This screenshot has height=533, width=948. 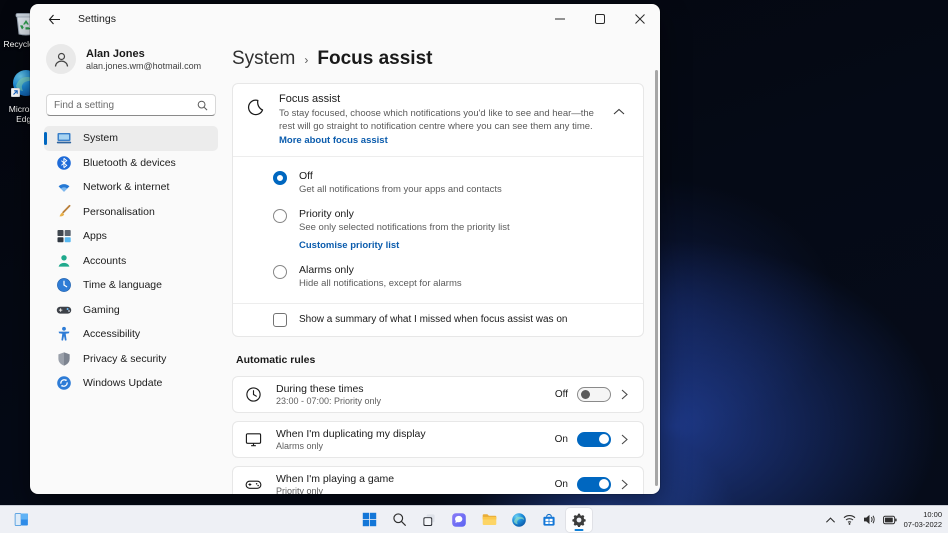 I want to click on update-icon, so click(x=64, y=383).